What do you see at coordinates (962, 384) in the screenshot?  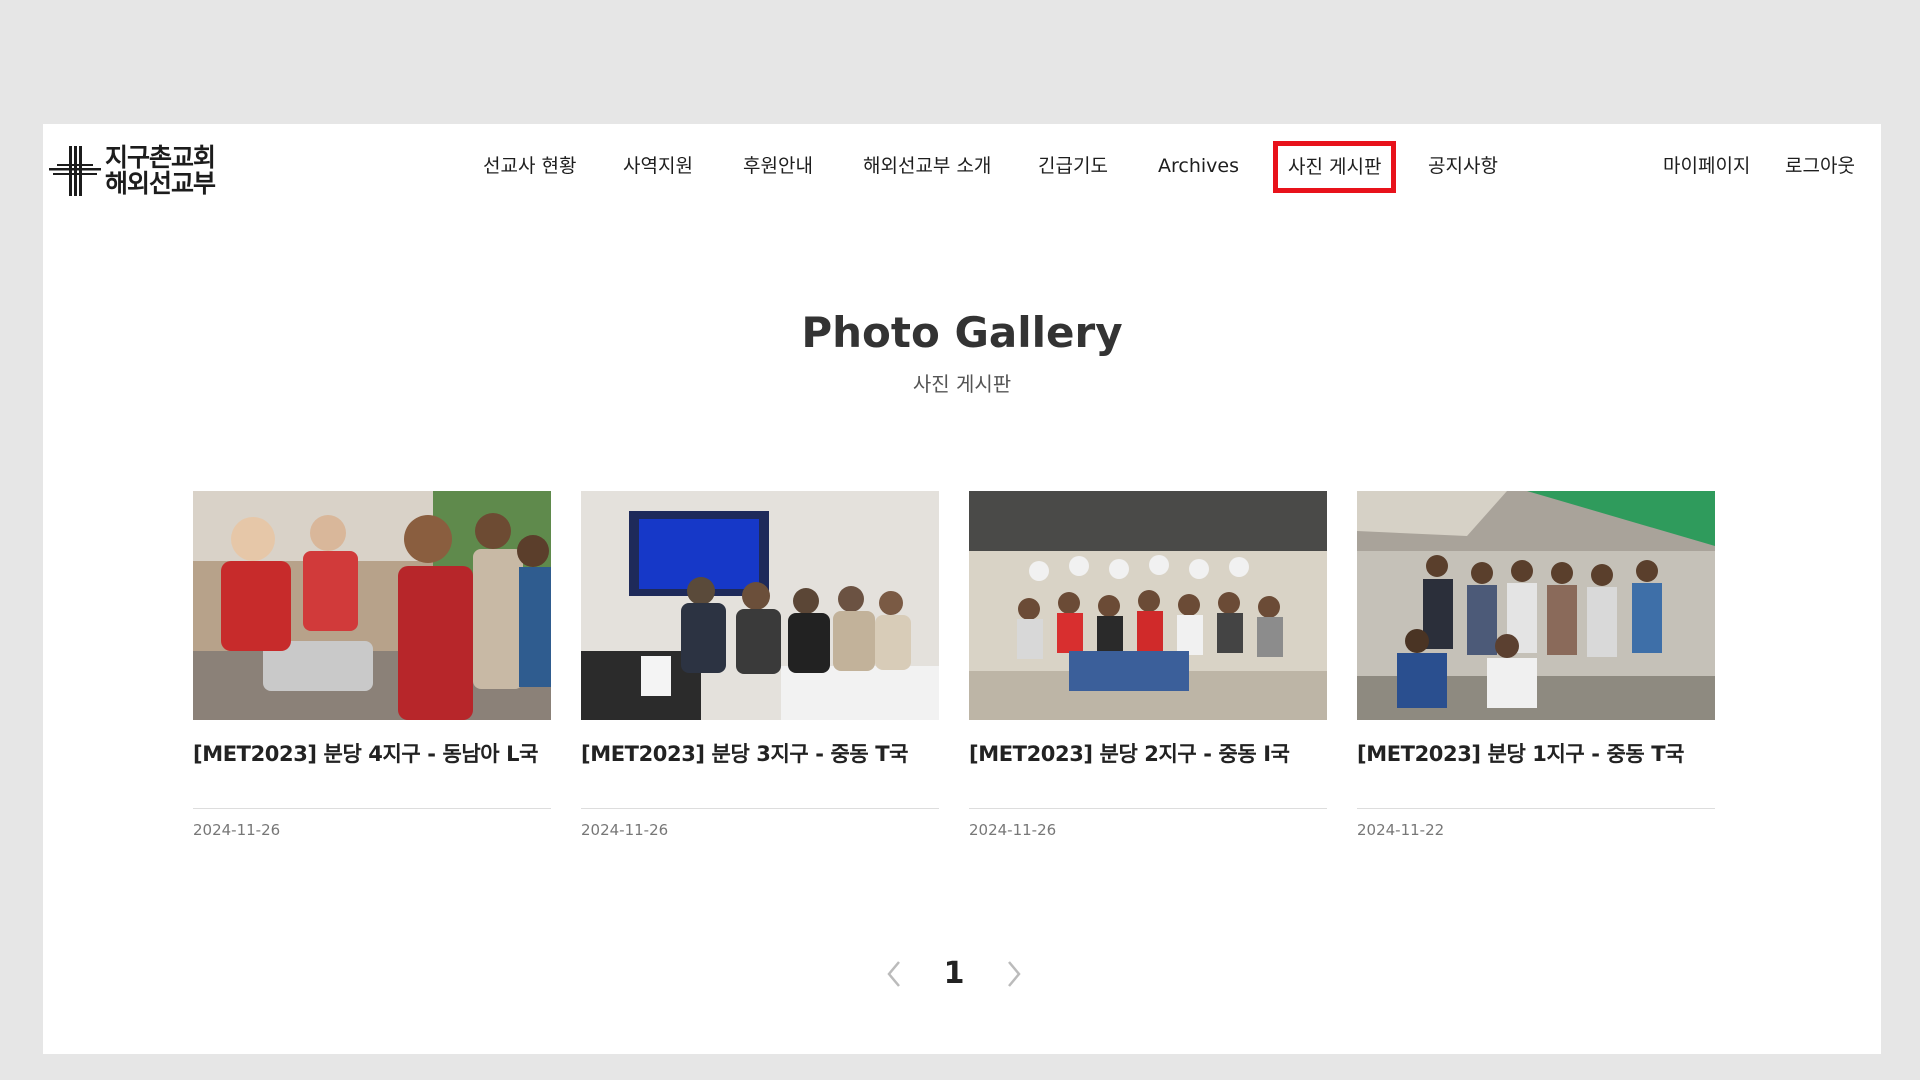 I see `page-subtitle: 사진 게시판` at bounding box center [962, 384].